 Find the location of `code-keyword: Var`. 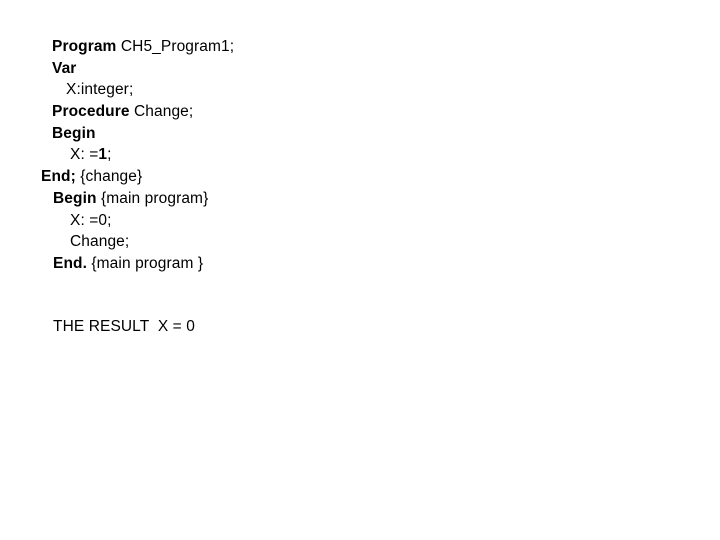

code-keyword: Var is located at coordinates (64, 68).